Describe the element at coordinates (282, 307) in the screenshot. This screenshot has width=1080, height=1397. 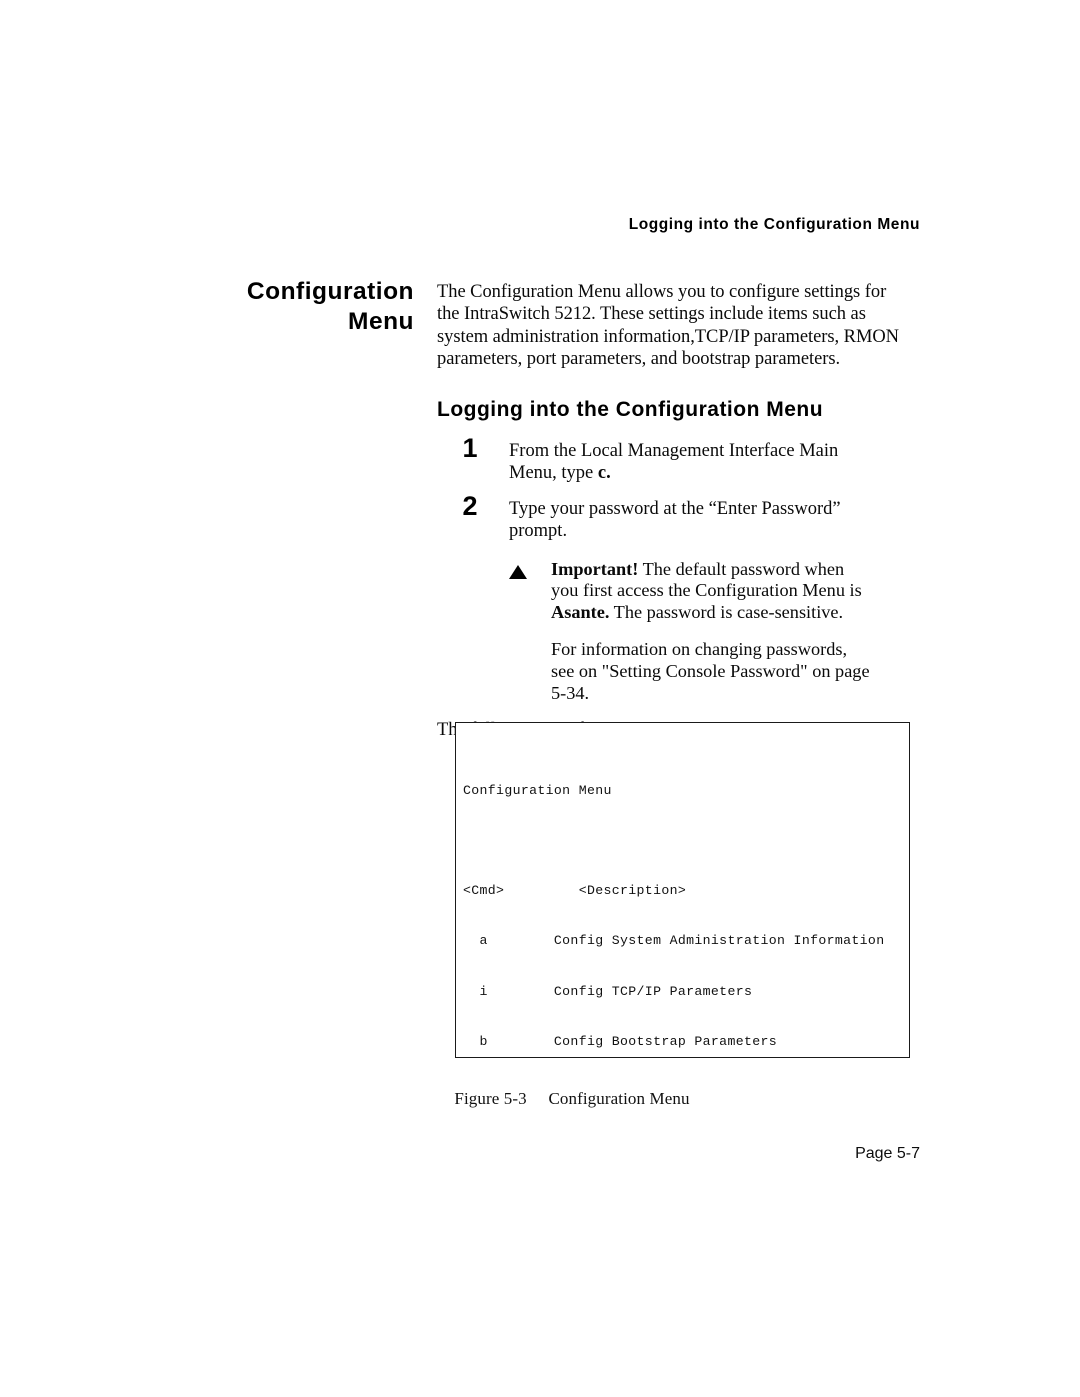
I see `chapter-title: Configuration Menu` at that location.